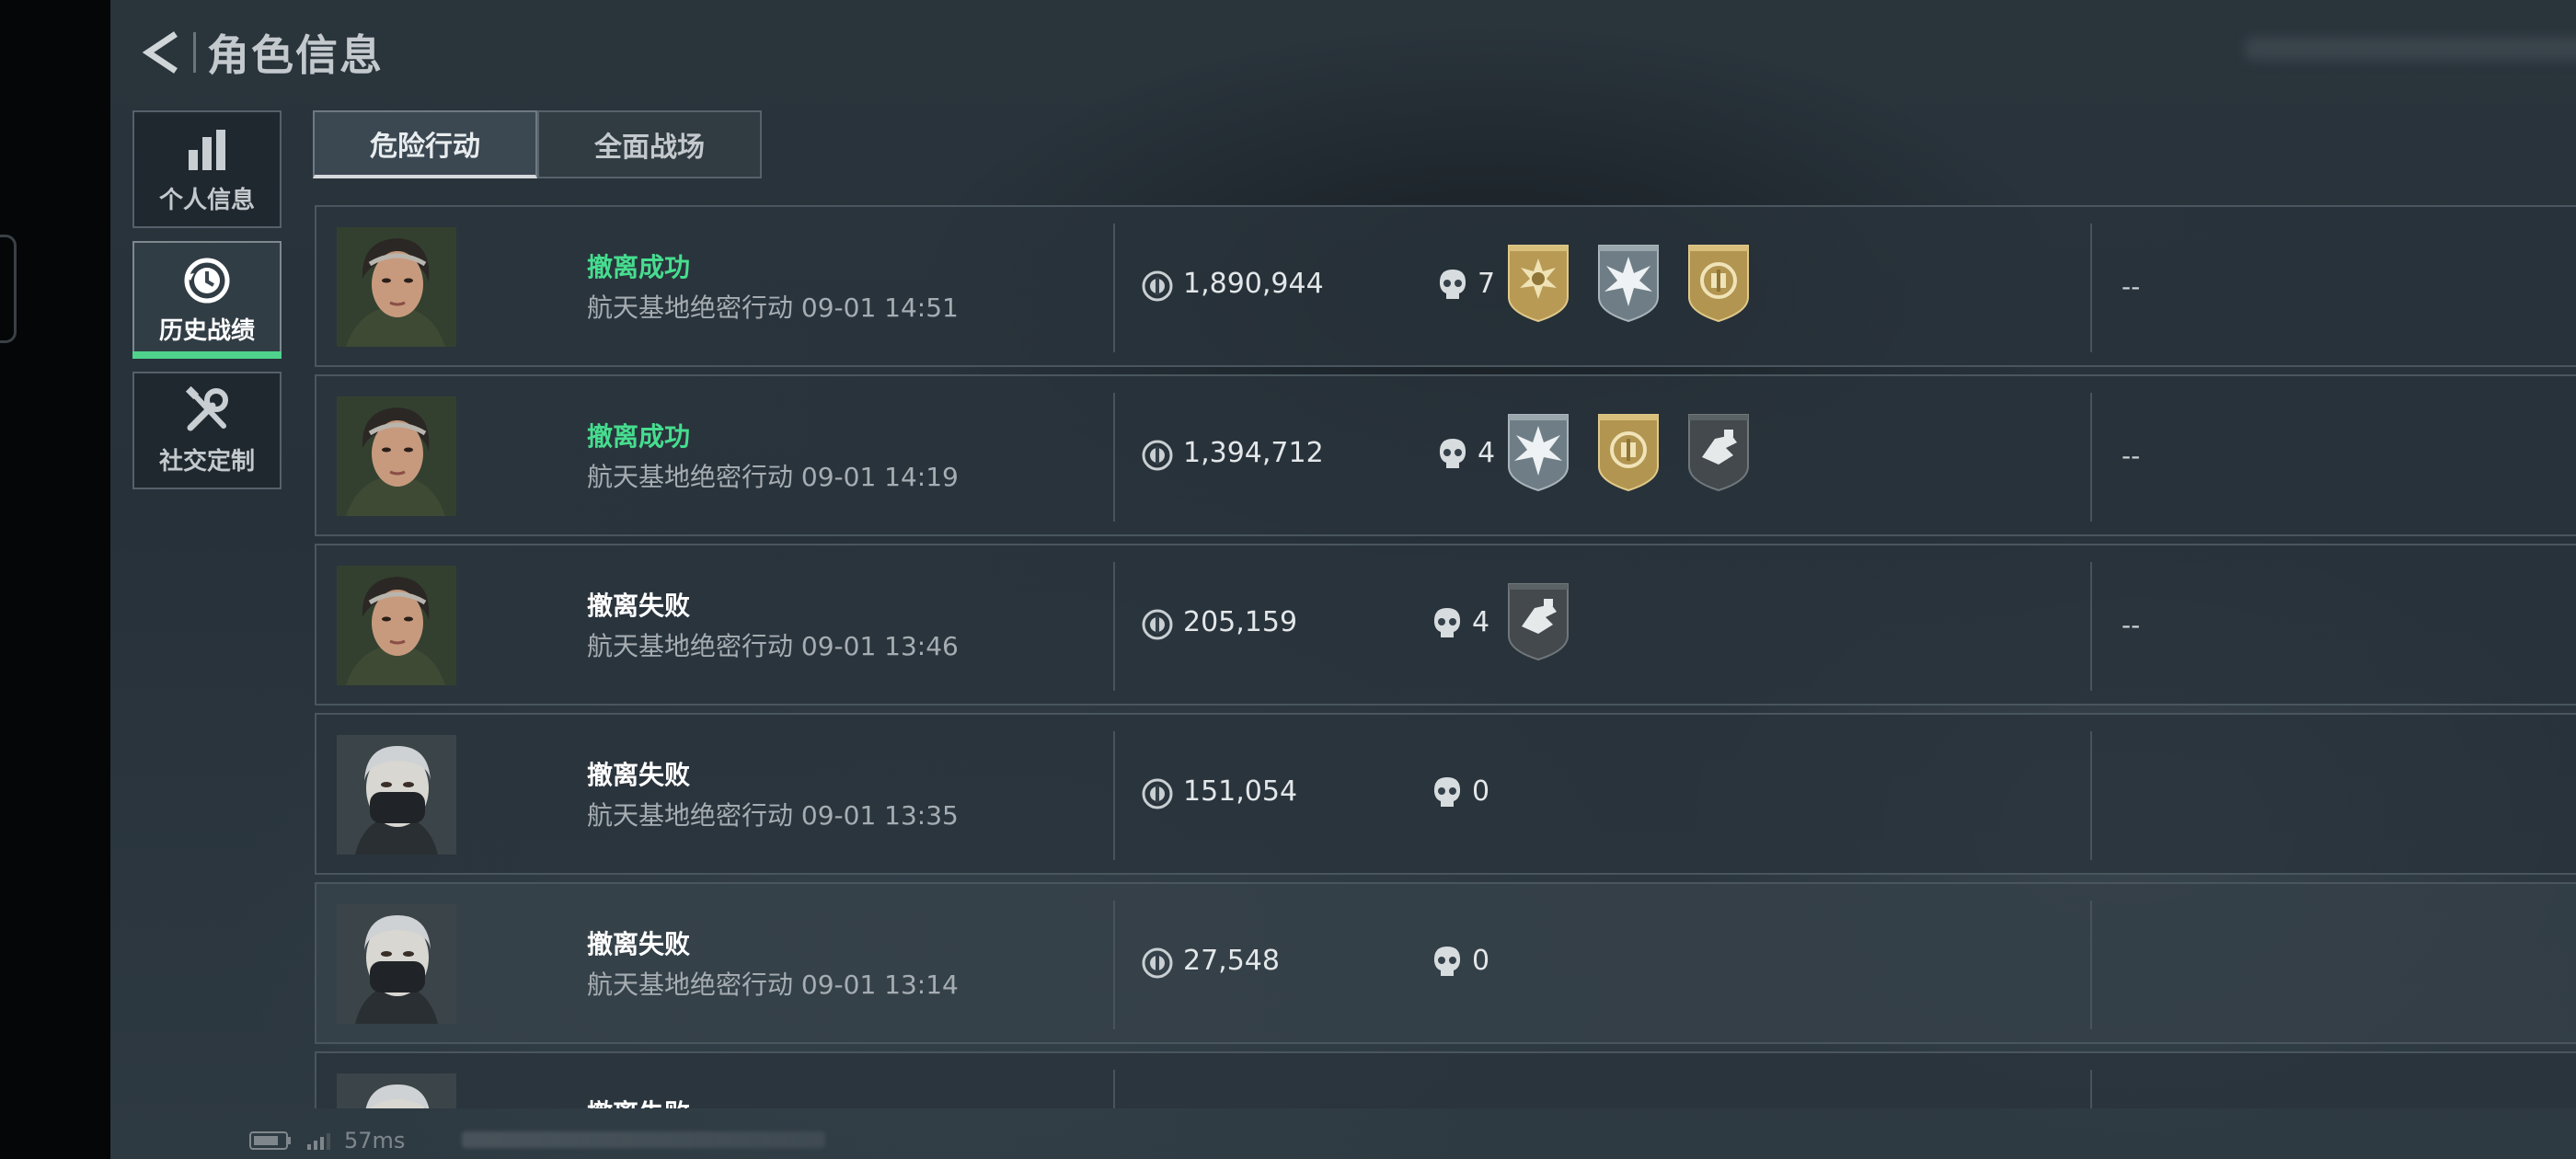 This screenshot has width=2576, height=1159. I want to click on tab-danger-operation: 危险行动, so click(425, 144).